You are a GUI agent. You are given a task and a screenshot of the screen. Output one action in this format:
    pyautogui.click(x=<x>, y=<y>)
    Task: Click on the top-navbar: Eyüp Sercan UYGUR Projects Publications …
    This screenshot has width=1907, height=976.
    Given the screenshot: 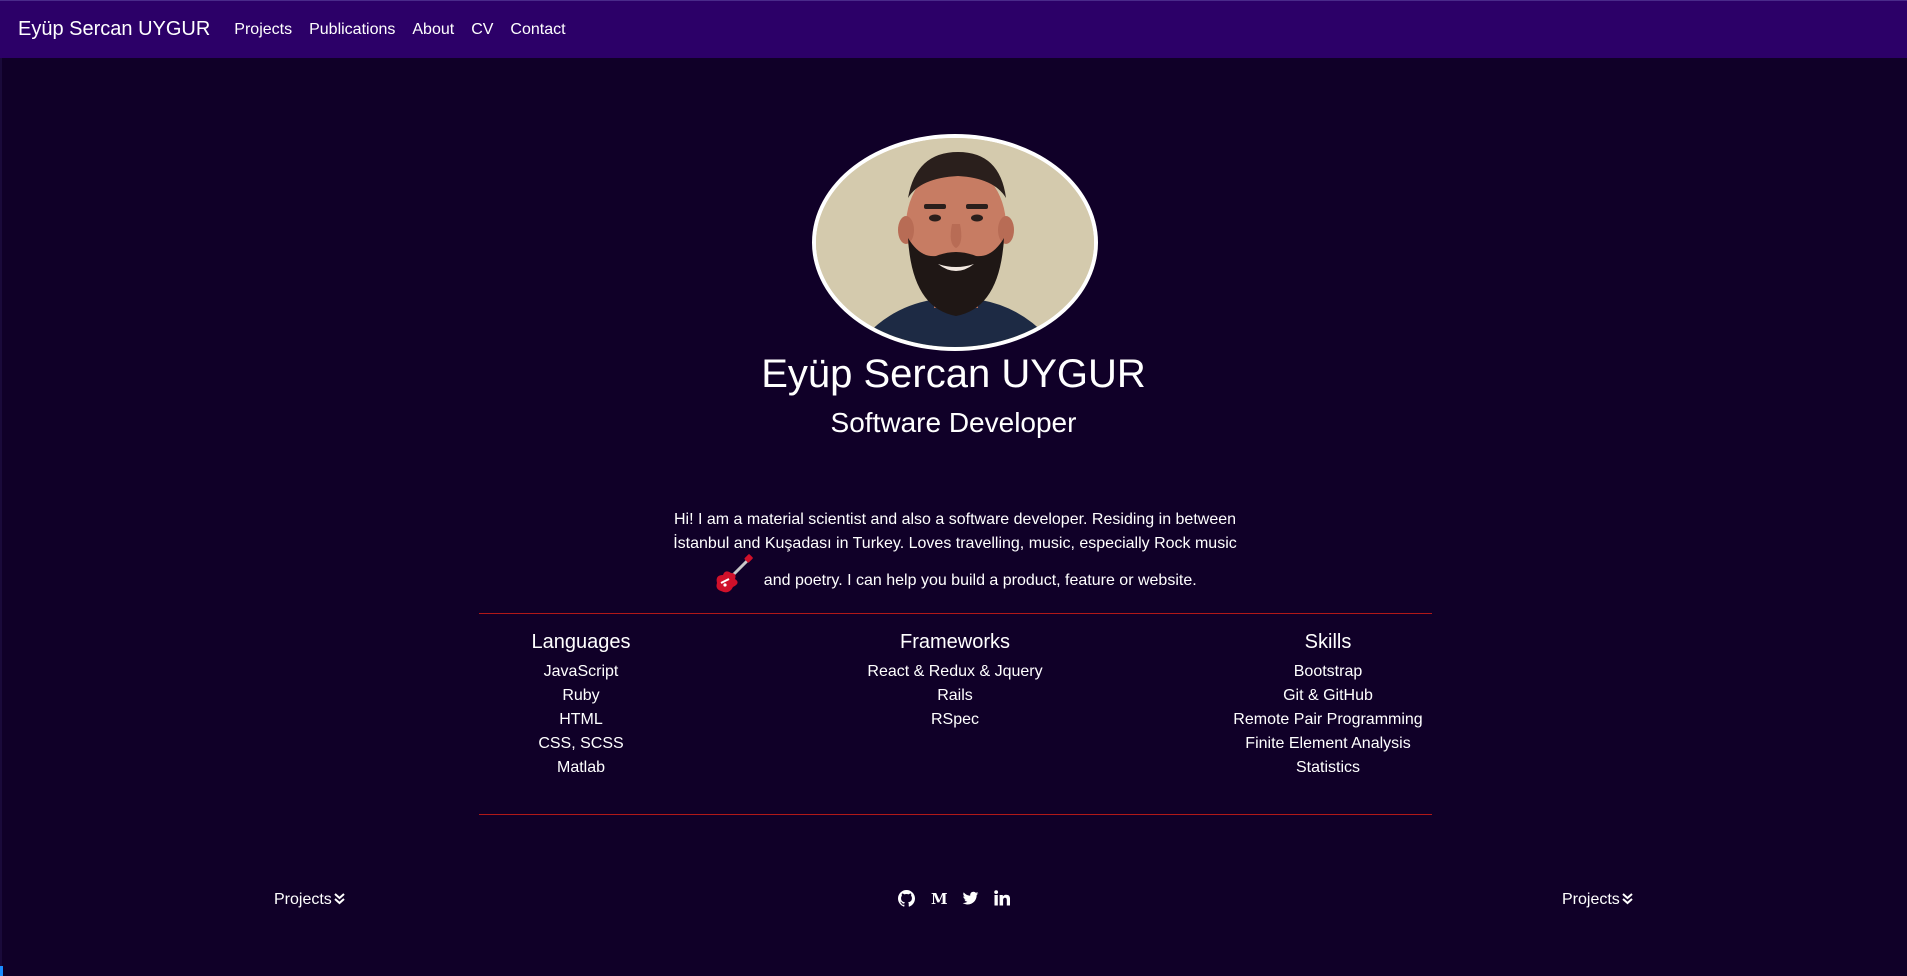 What is the action you would take?
    pyautogui.click(x=953, y=29)
    